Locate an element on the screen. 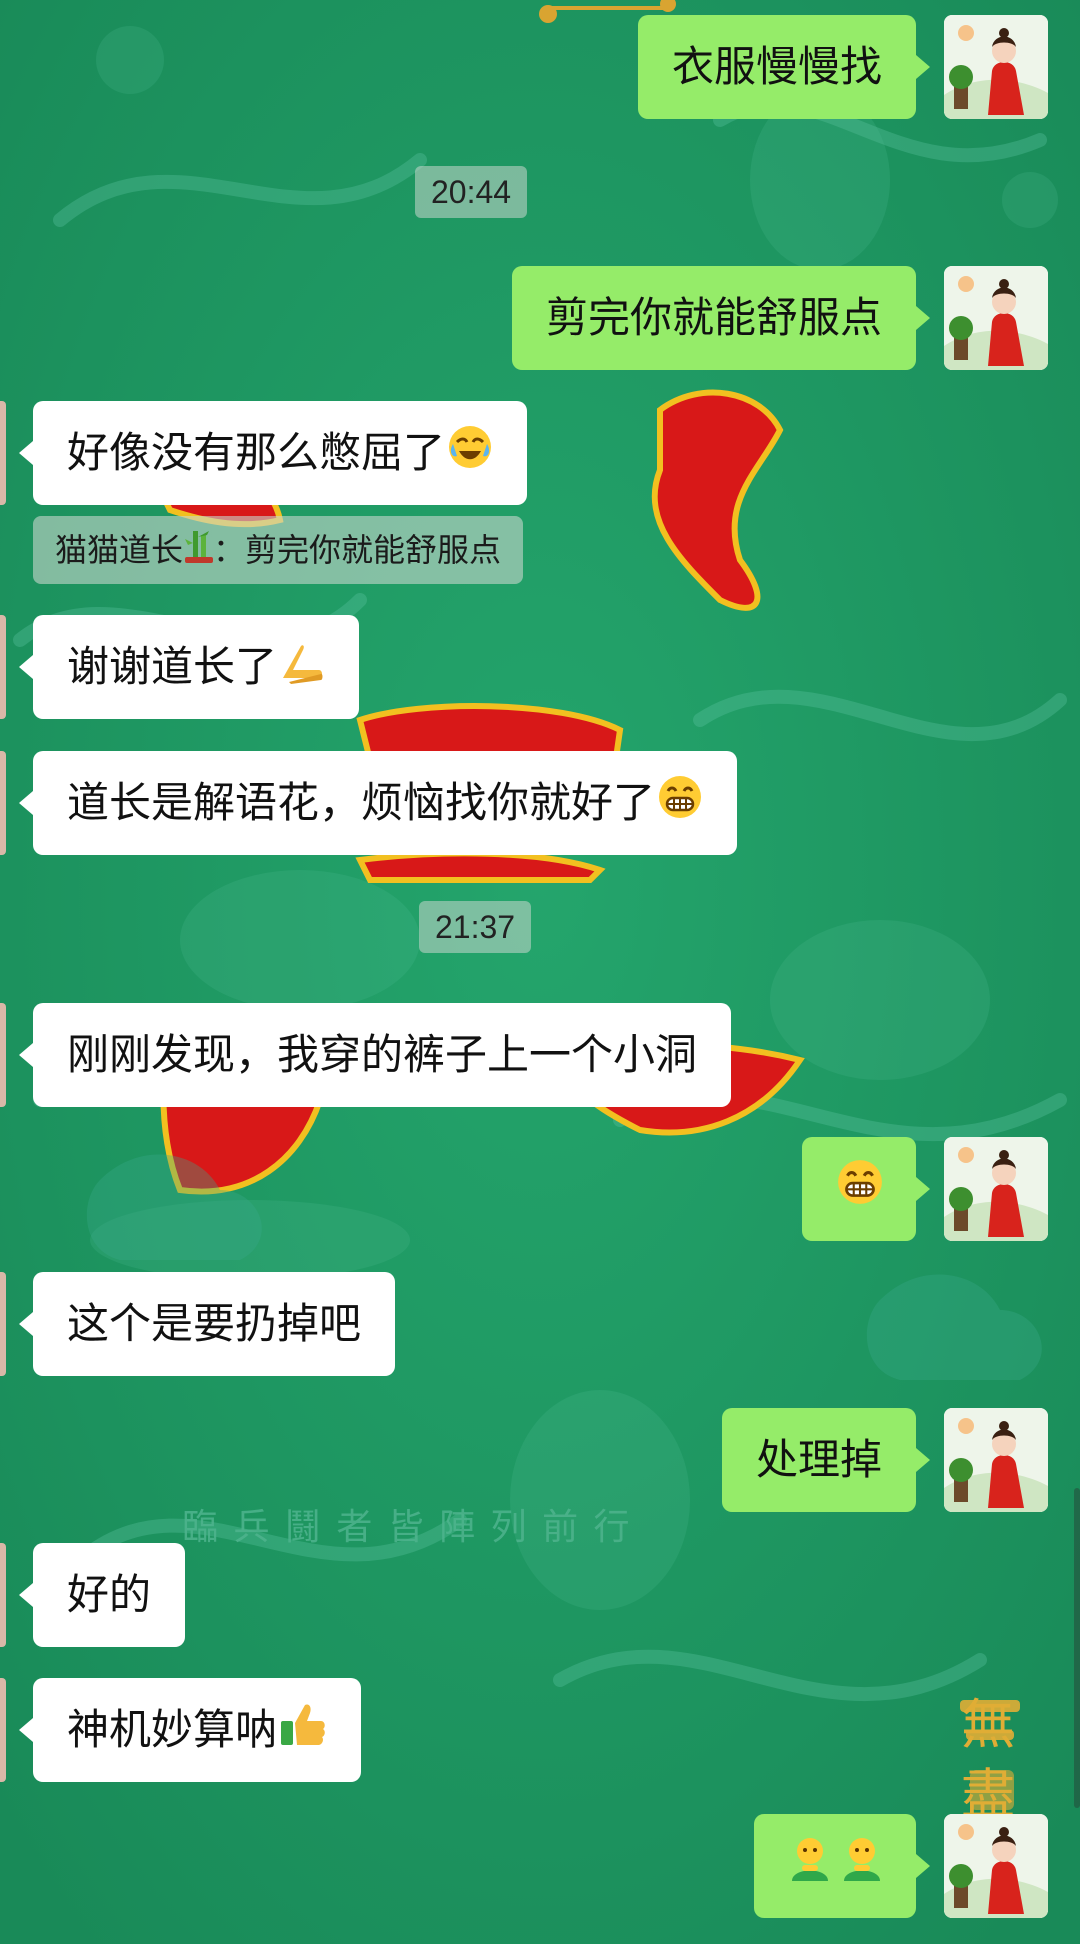  message-text: 衣服慢慢找 is located at coordinates (776, 66).